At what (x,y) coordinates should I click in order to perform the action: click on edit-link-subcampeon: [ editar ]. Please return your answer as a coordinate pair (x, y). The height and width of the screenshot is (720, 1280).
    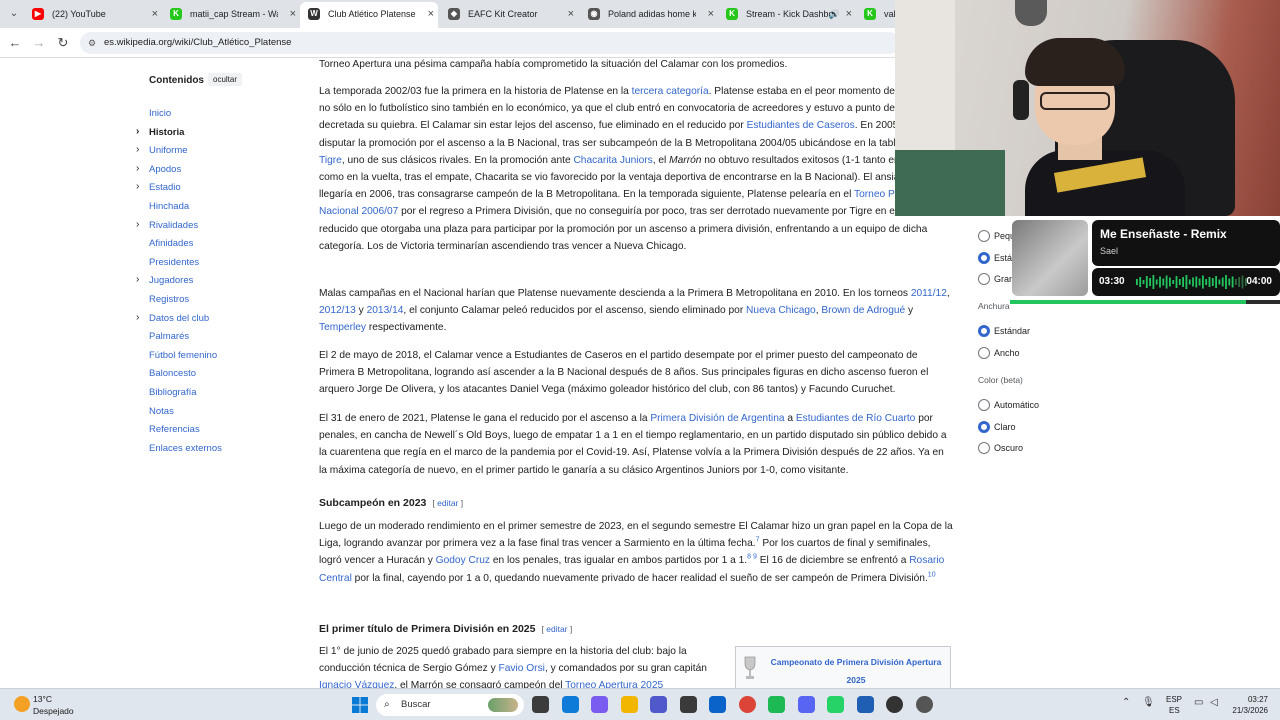
    Looking at the image, I should click on (447, 503).